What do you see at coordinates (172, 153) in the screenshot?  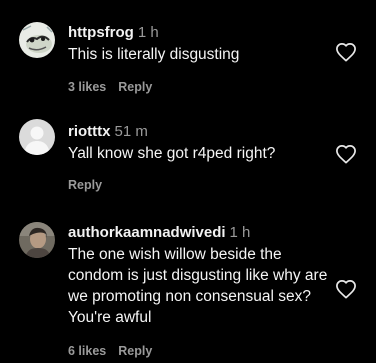 I see `comment-text: Yall know she got r4ped right?` at bounding box center [172, 153].